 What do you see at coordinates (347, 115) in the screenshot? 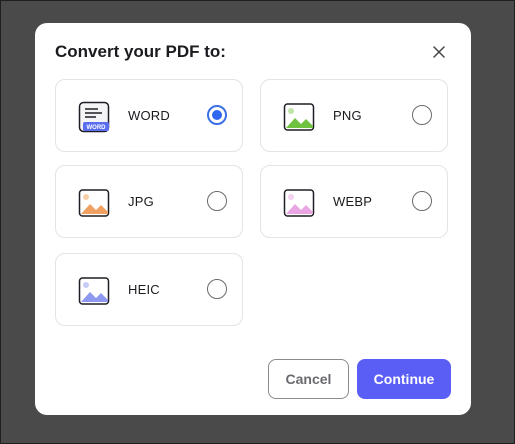
I see `option-png-label: PNG` at bounding box center [347, 115].